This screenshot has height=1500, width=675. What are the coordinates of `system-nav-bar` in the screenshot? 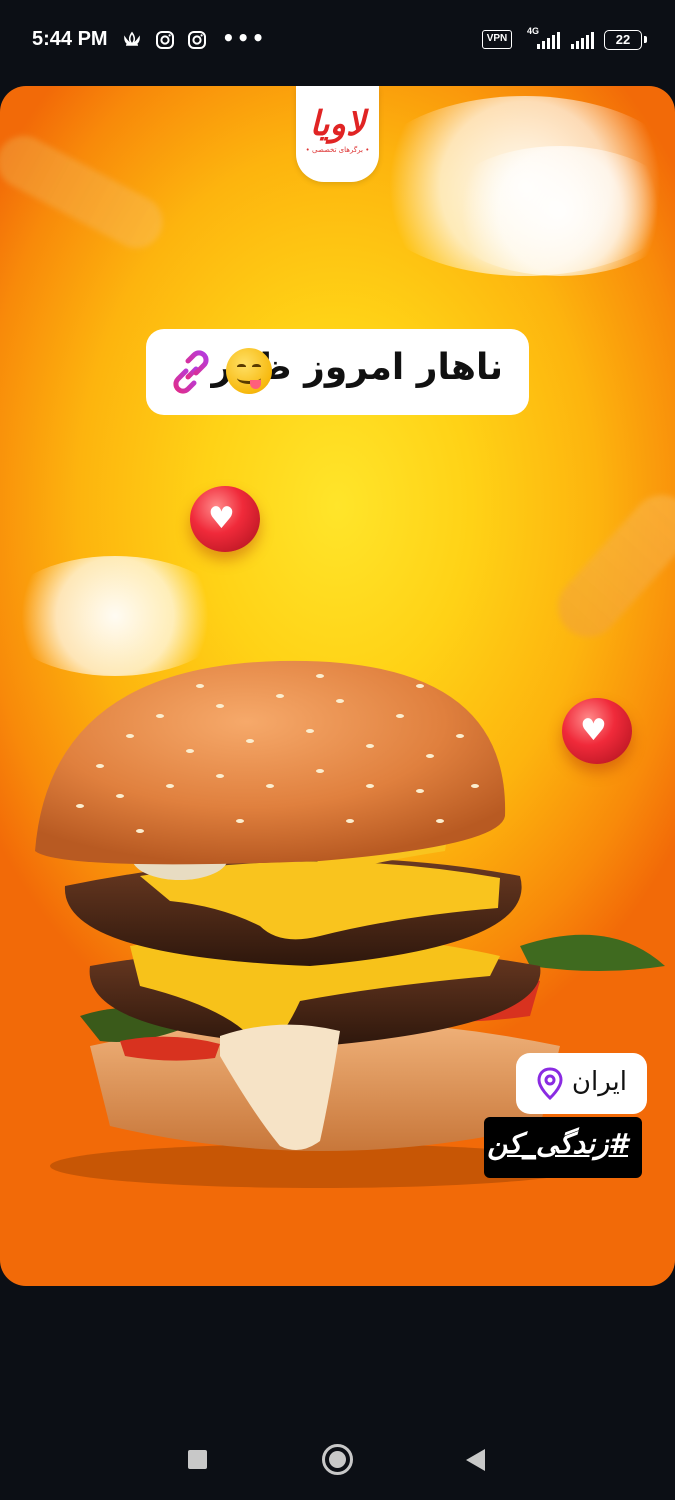 It's located at (337, 1460).